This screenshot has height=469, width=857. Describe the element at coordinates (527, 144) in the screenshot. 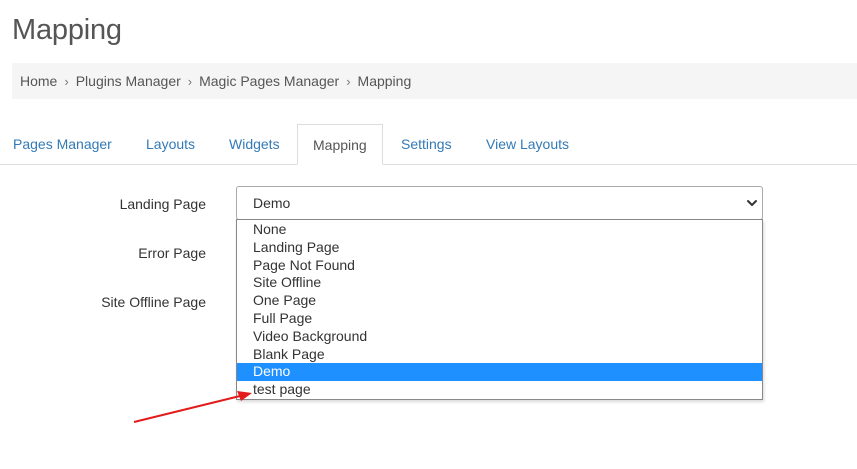

I see `tab-view-layouts: View Layouts` at that location.